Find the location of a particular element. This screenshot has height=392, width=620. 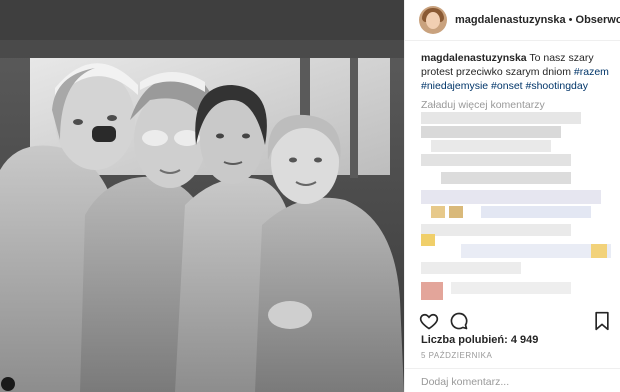

header-username: magdalenastuzynska is located at coordinates (510, 20).